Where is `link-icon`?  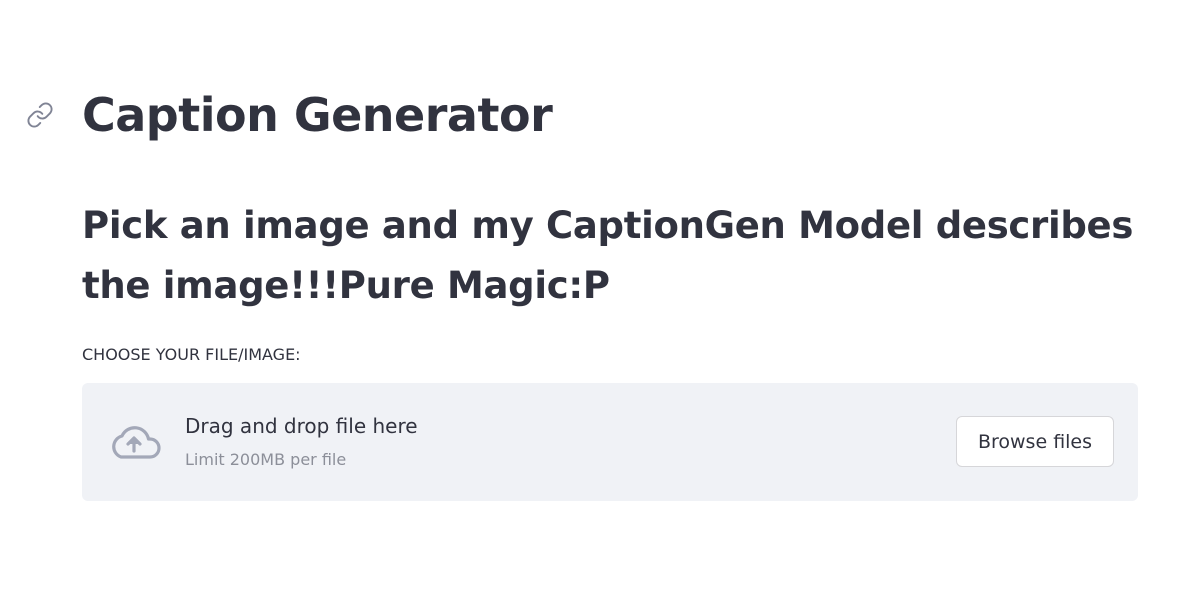
link-icon is located at coordinates (40, 115).